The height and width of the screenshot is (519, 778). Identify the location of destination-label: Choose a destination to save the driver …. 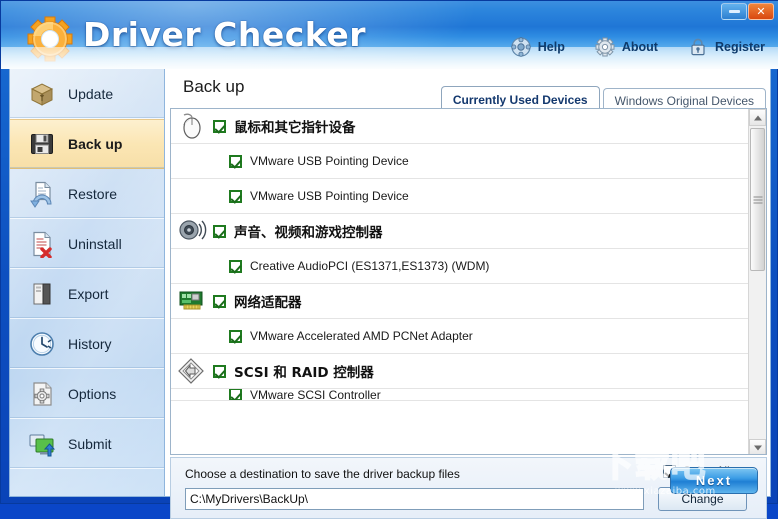
(322, 474).